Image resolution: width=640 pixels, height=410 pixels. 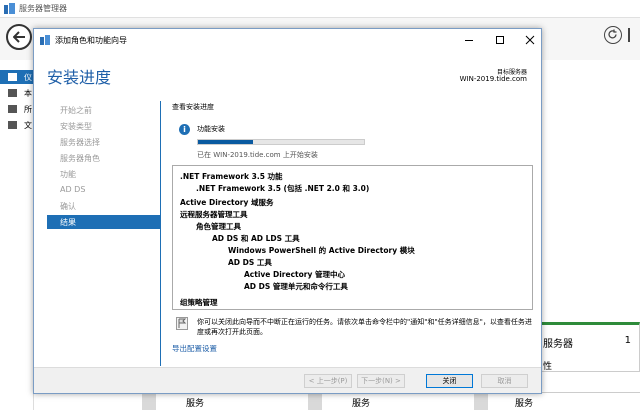 I want to click on dashboard-icon, so click(x=12, y=77).